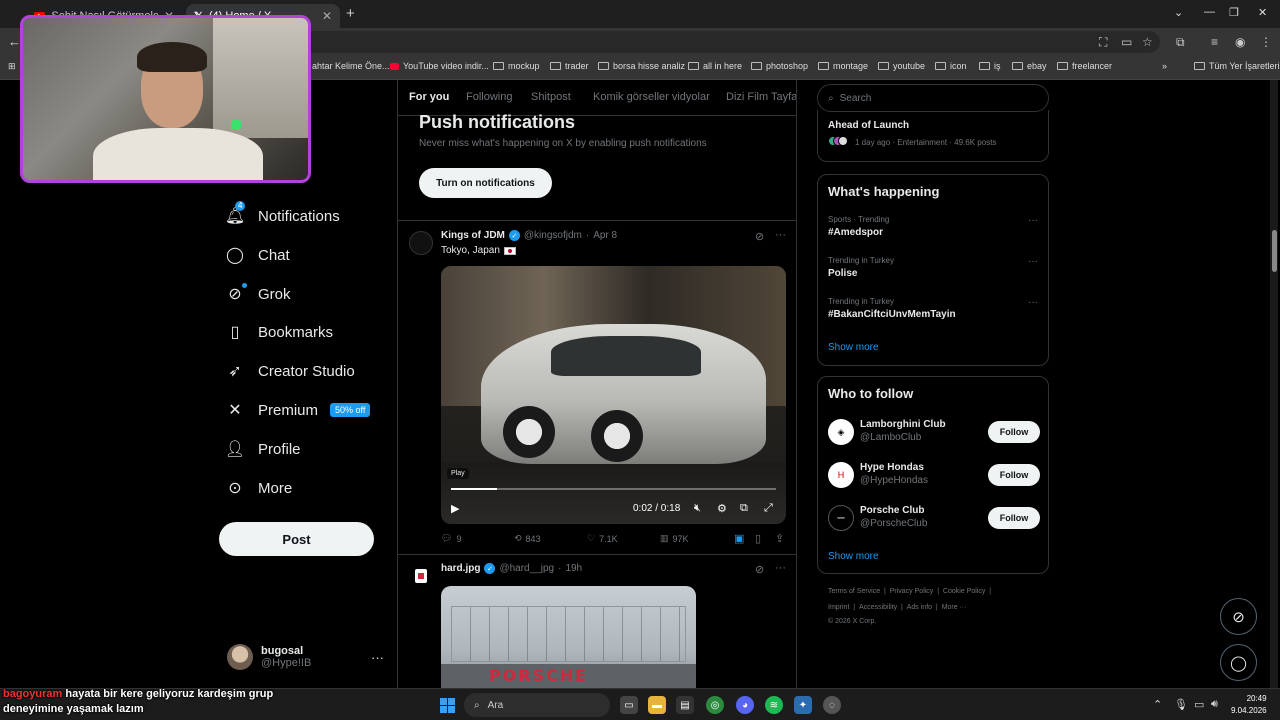 This screenshot has height=720, width=1280. Describe the element at coordinates (641, 66) in the screenshot. I see `bookmark-folder: borsa hisse analiz` at that location.